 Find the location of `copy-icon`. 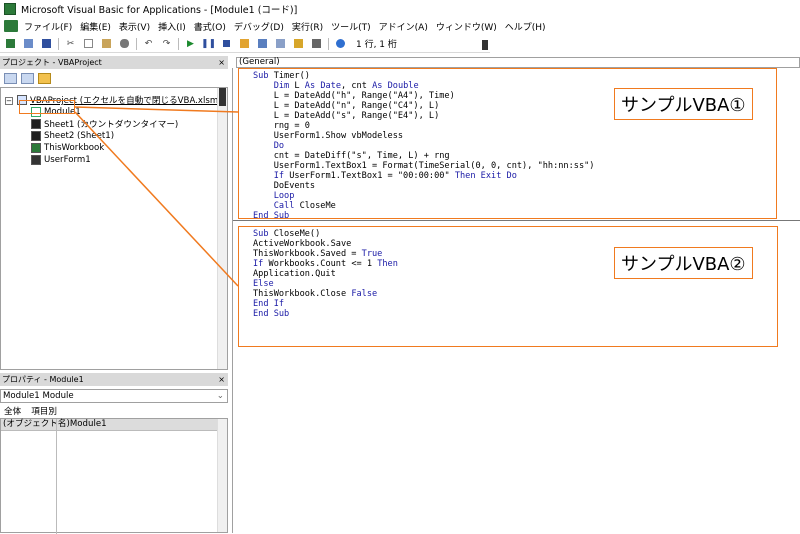

copy-icon is located at coordinates (88, 44).